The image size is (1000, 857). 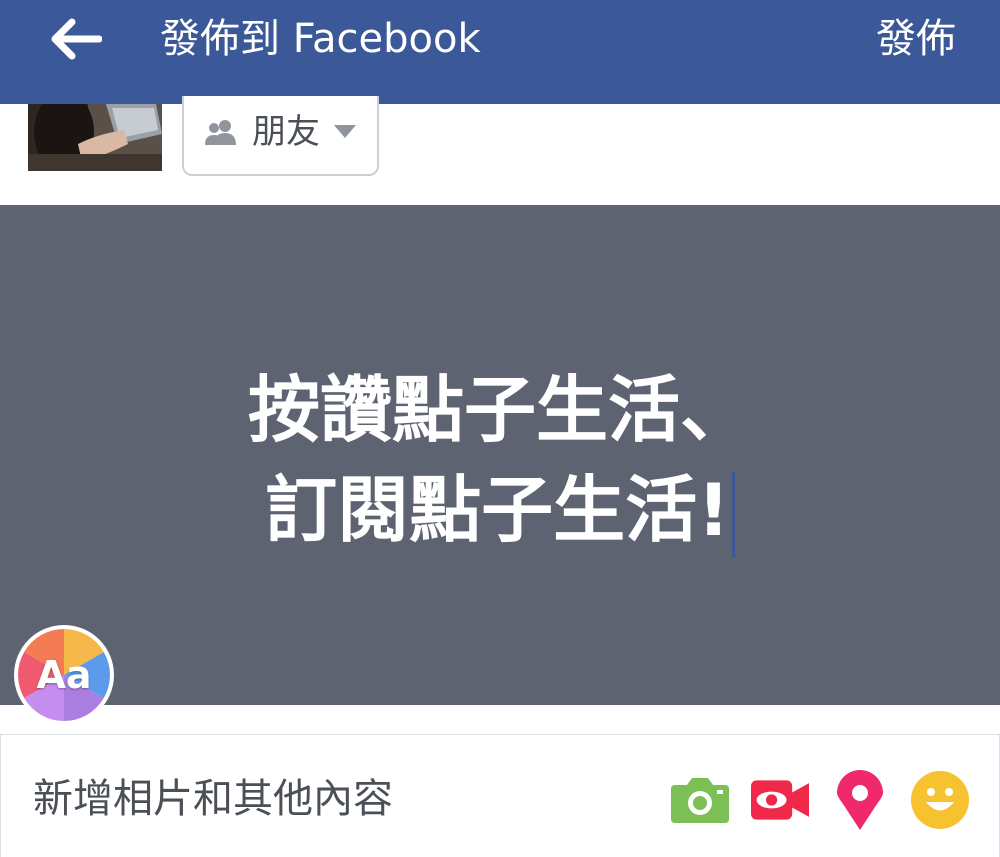 What do you see at coordinates (820, 800) in the screenshot?
I see `add-content-icons` at bounding box center [820, 800].